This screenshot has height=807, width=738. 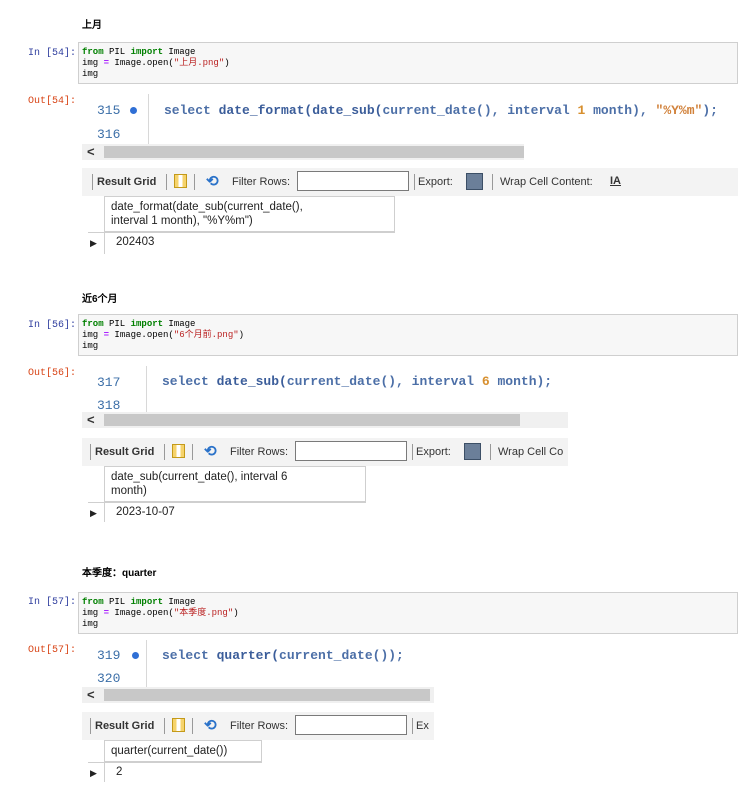 I want to click on input-prompt: In [56]:, so click(x=51, y=325).